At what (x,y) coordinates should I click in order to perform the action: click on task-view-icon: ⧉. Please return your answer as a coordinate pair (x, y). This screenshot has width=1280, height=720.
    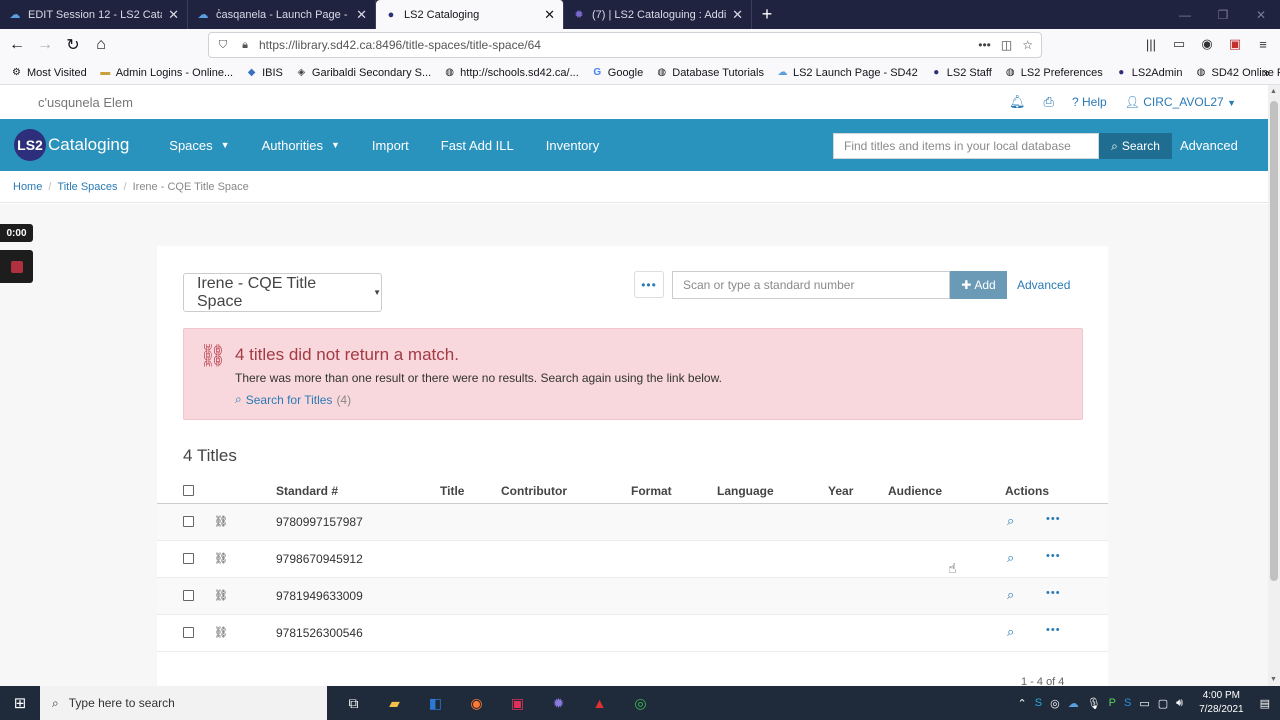
    Looking at the image, I should click on (353, 703).